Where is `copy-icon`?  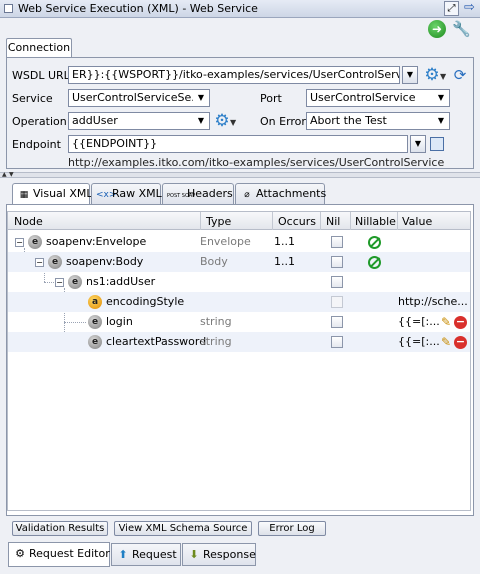
copy-icon is located at coordinates (437, 144).